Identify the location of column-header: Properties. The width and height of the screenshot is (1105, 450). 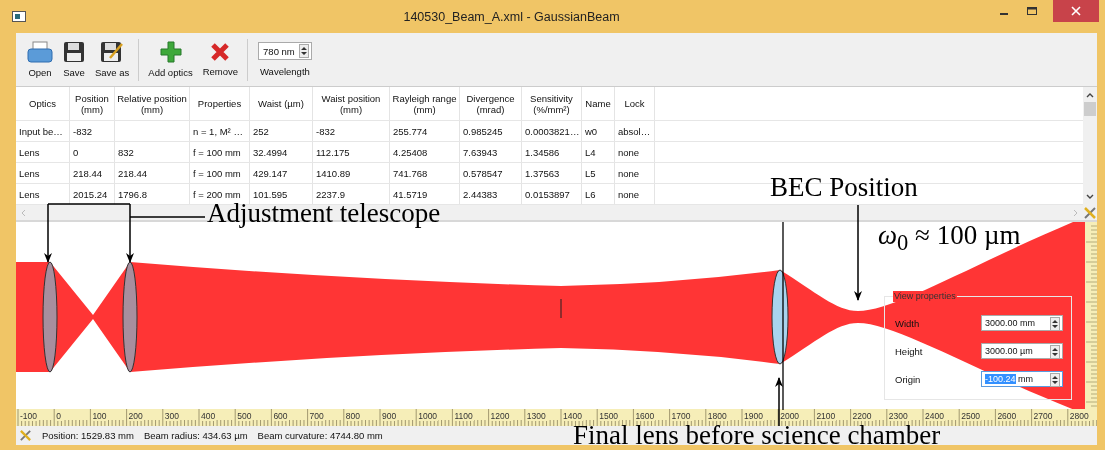
(220, 103).